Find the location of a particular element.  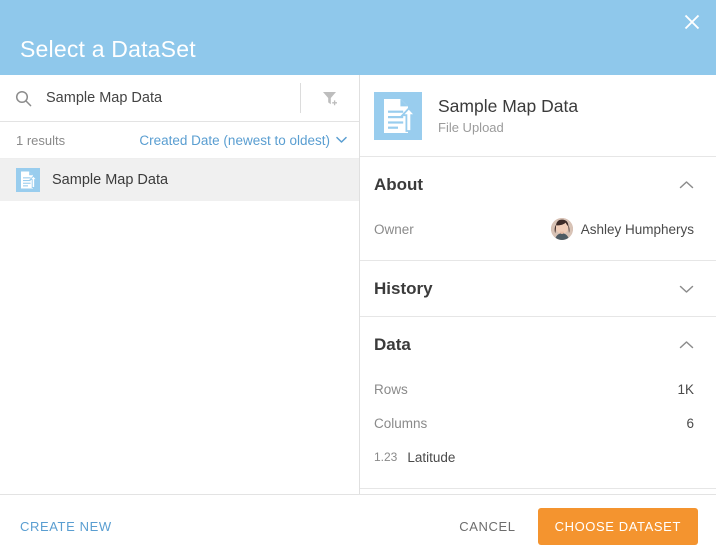

detail-subtitle: File Upload is located at coordinates (471, 127).